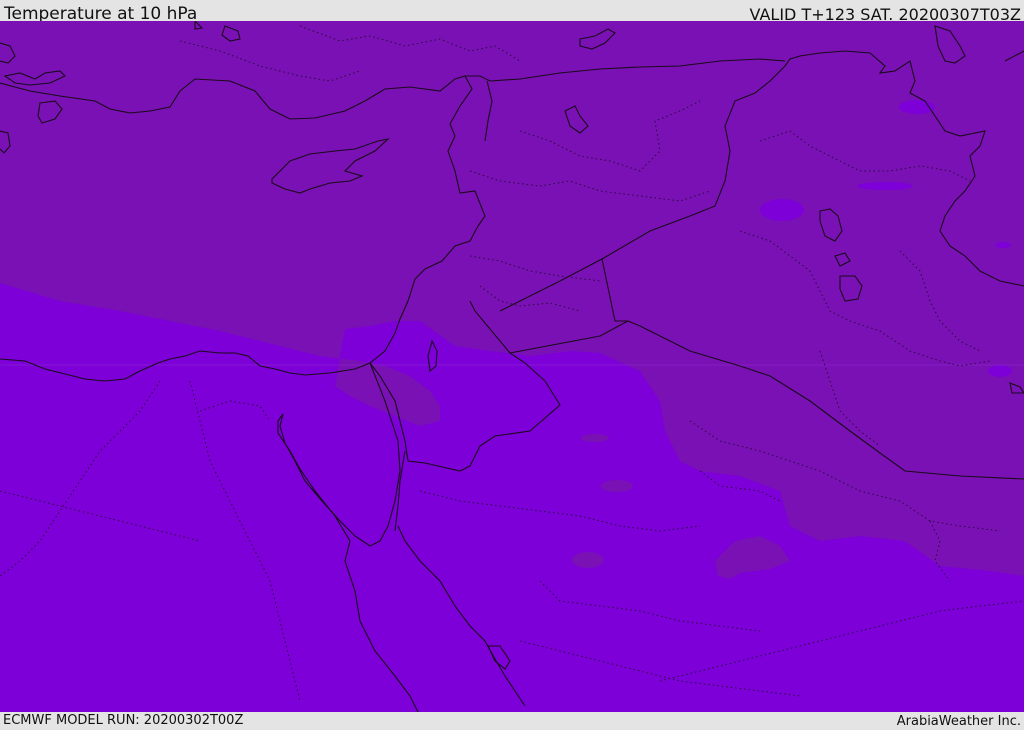 The height and width of the screenshot is (730, 1024). I want to click on credit-text: ArabiaWeather Inc., so click(958, 721).